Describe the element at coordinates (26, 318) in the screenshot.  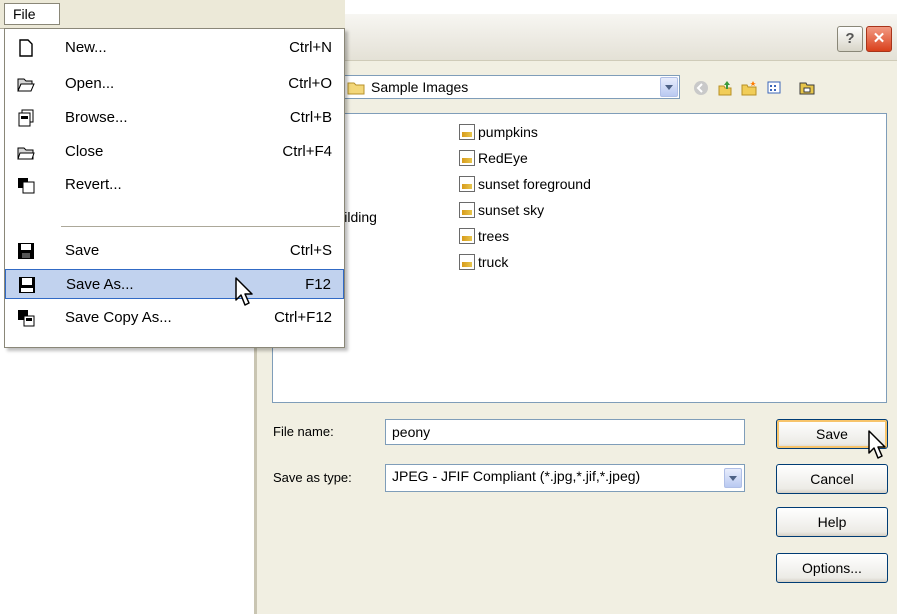
I see `save-copy-icon` at that location.